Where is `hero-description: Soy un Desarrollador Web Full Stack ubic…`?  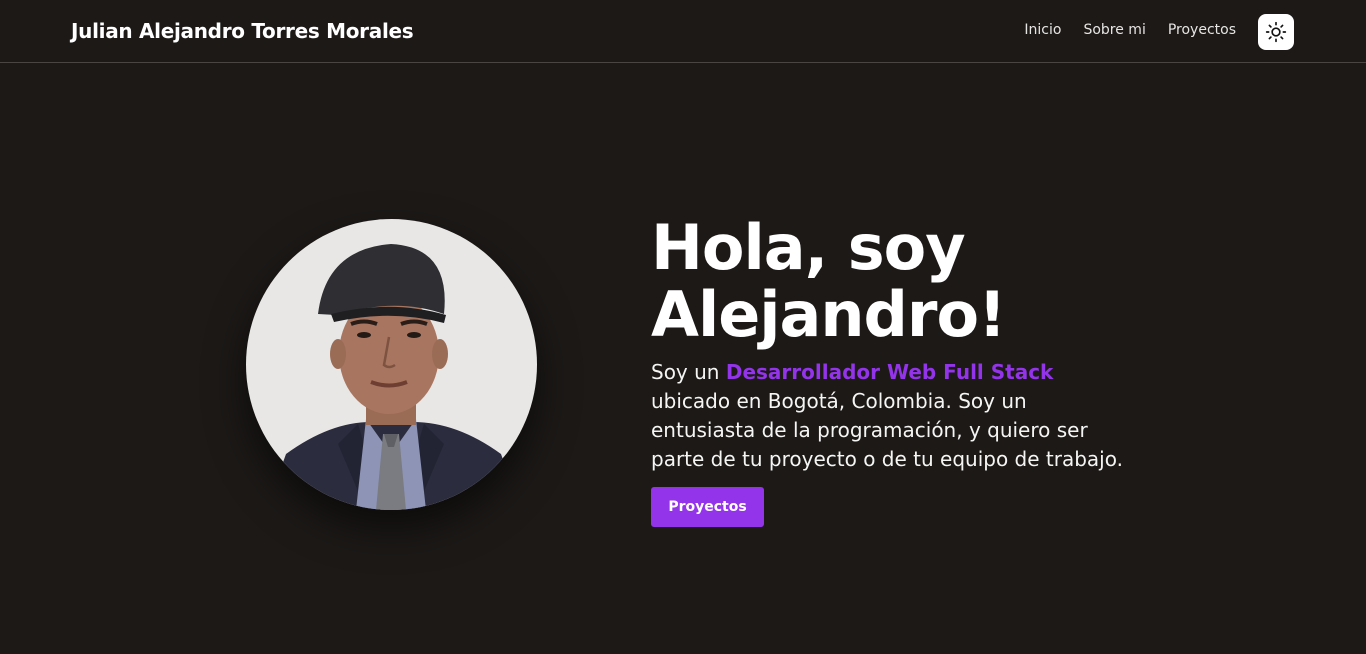
hero-description: Soy un Desarrollador Web Full Stack ubic… is located at coordinates (891, 416).